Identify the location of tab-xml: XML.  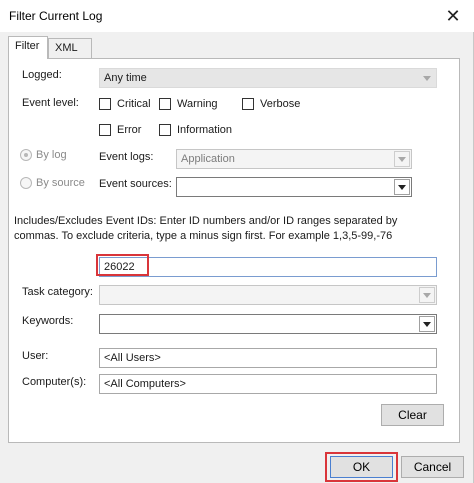
(70, 48).